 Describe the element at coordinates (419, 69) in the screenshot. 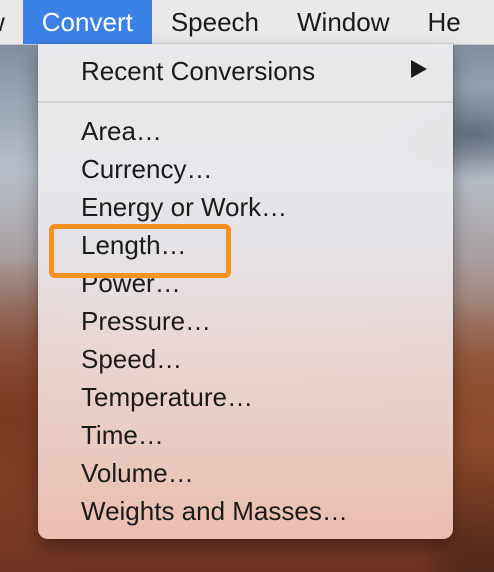

I see `submenu-arrow-icon` at that location.